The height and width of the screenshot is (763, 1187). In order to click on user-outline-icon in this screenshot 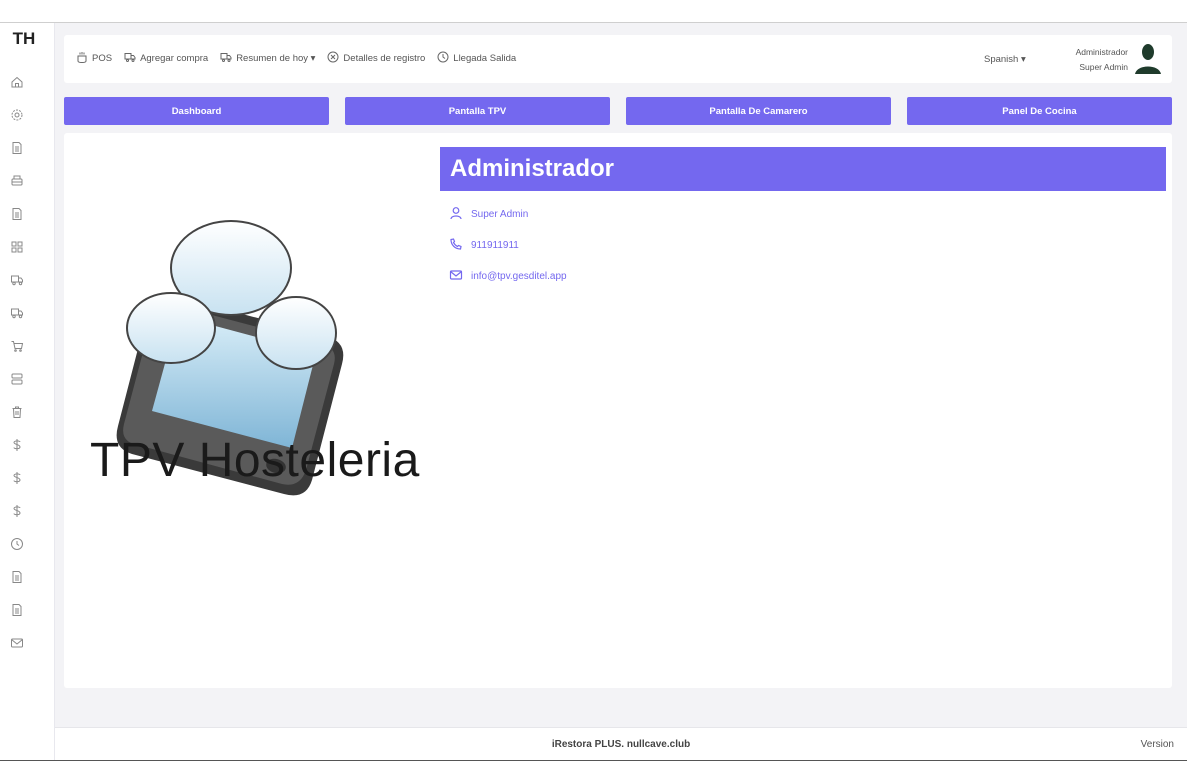, I will do `click(456, 214)`.